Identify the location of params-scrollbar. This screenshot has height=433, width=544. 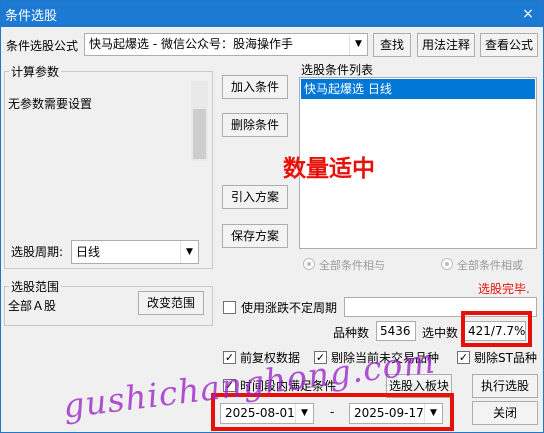
(199, 121).